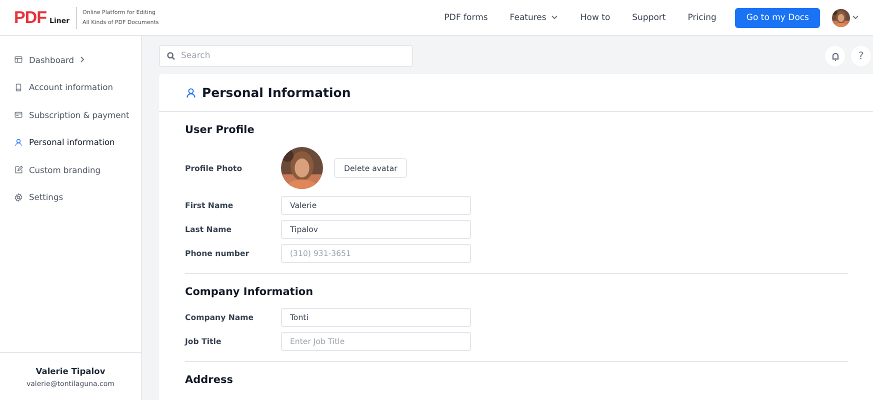  I want to click on tablet-icon, so click(18, 87).